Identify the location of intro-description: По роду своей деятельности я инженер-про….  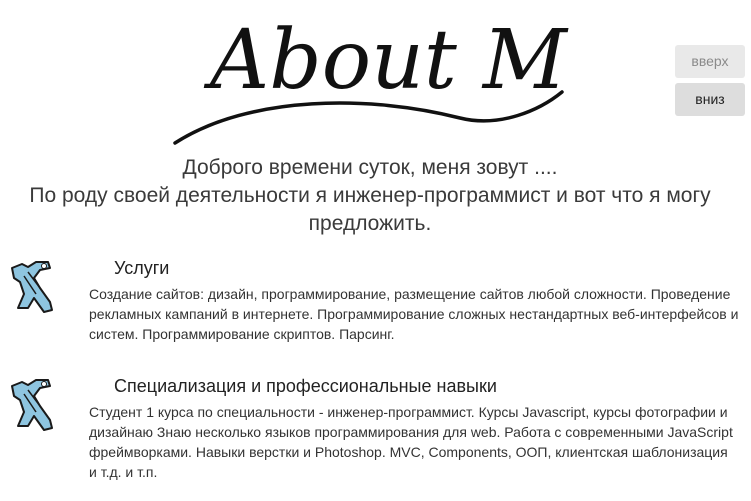
(370, 209).